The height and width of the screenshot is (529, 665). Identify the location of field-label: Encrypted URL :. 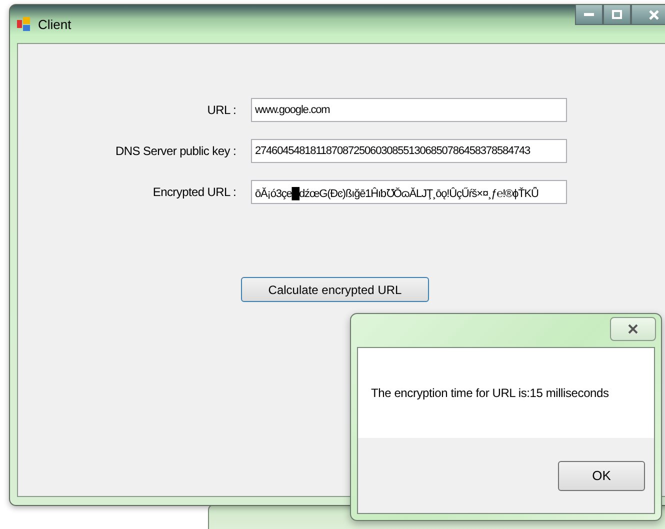
(194, 192).